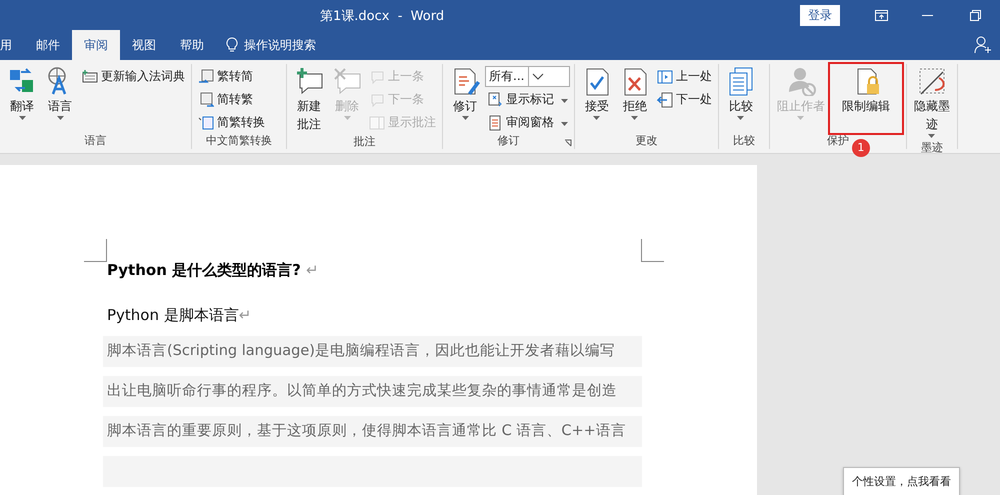 The height and width of the screenshot is (495, 1000). Describe the element at coordinates (133, 76) in the screenshot. I see `ribbon-button: 更新输入法词典` at that location.